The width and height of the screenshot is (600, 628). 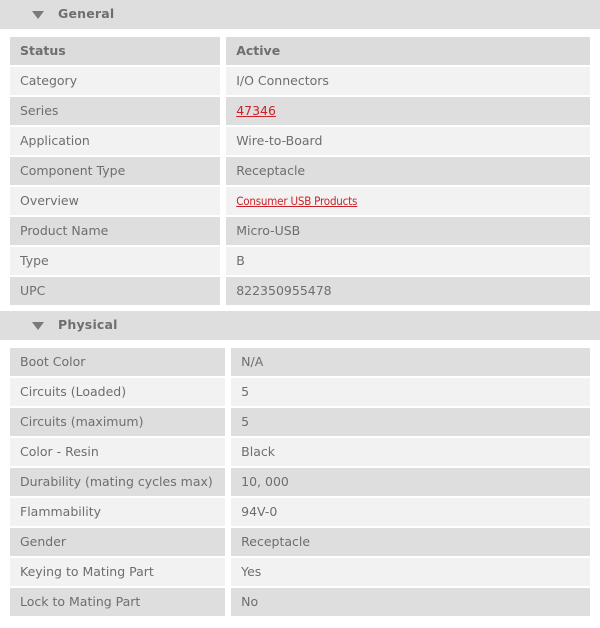 I want to click on table-row: Color - Resin Black, so click(x=300, y=452).